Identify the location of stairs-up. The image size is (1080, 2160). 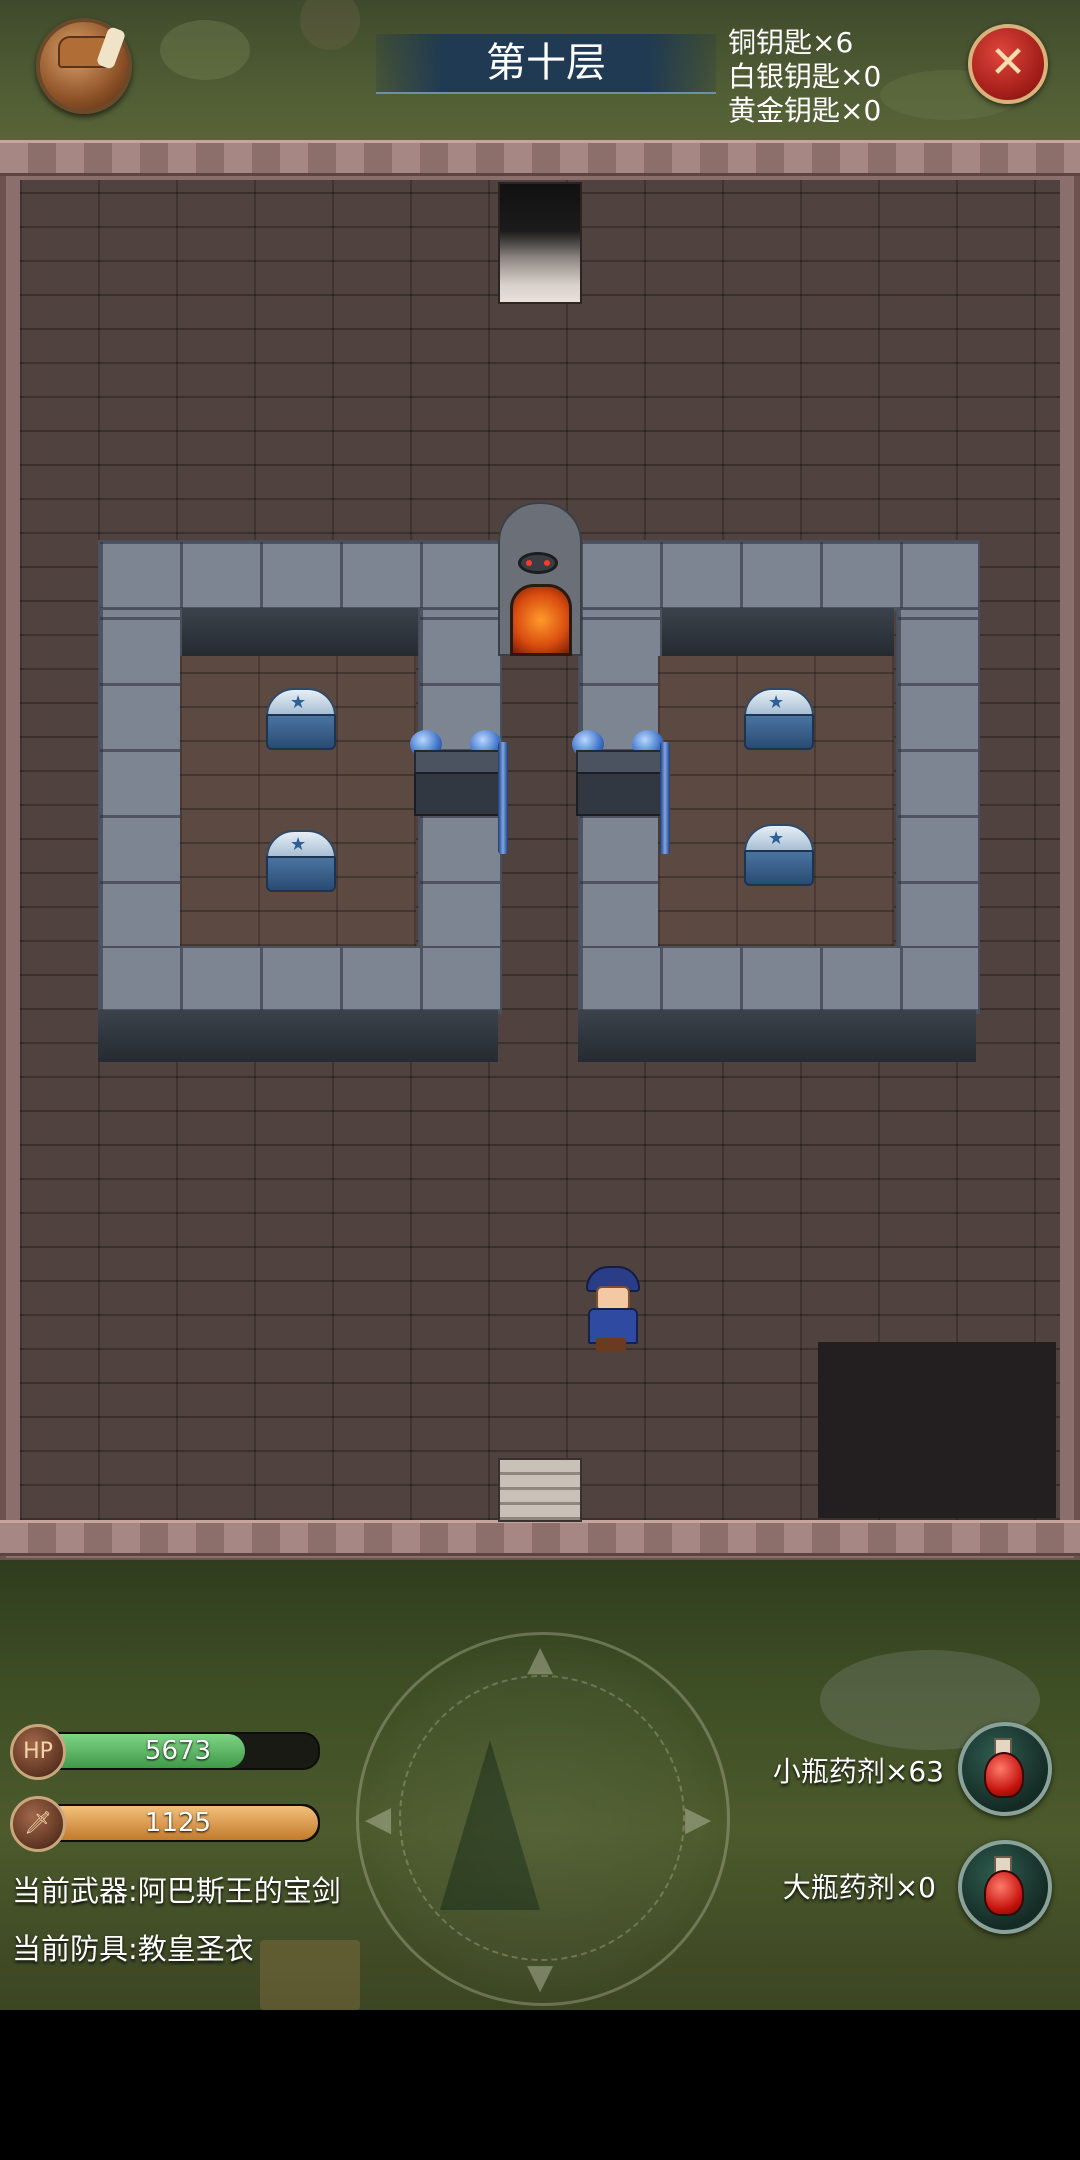
(540, 243).